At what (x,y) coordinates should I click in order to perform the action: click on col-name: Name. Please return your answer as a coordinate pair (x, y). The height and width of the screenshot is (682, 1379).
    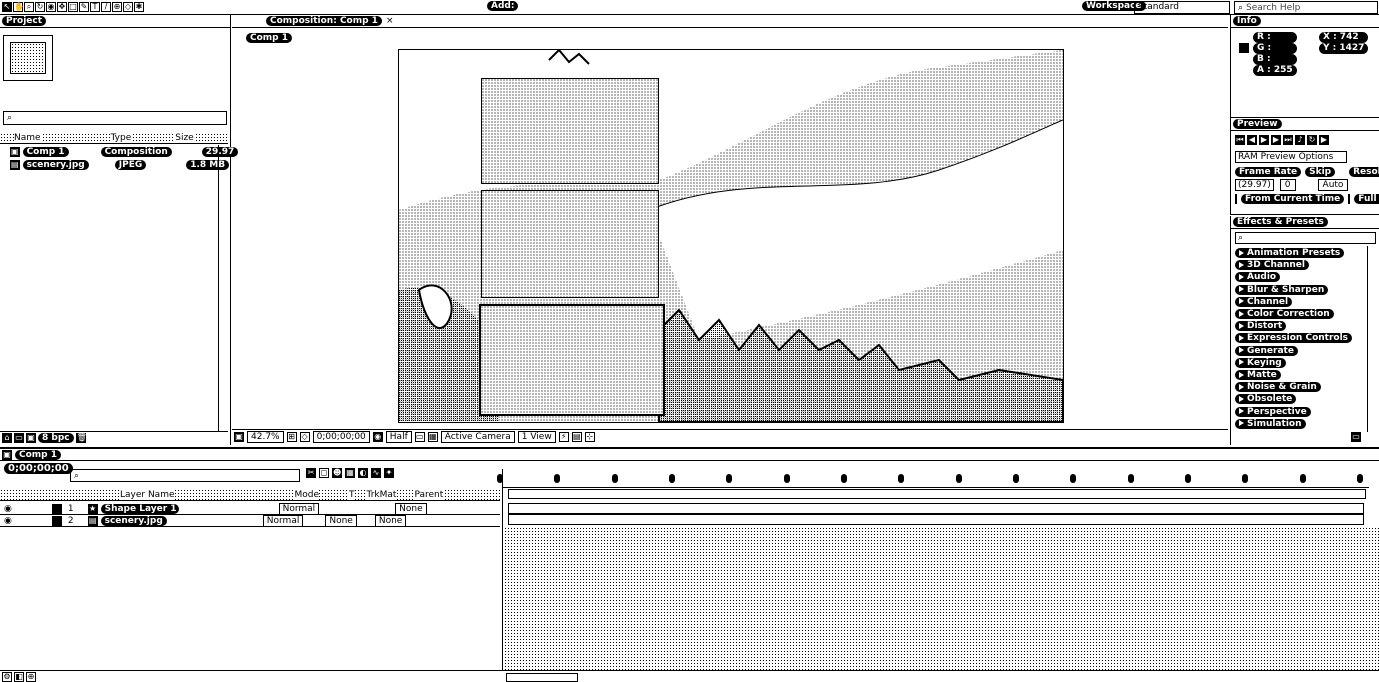
    Looking at the image, I should click on (27, 138).